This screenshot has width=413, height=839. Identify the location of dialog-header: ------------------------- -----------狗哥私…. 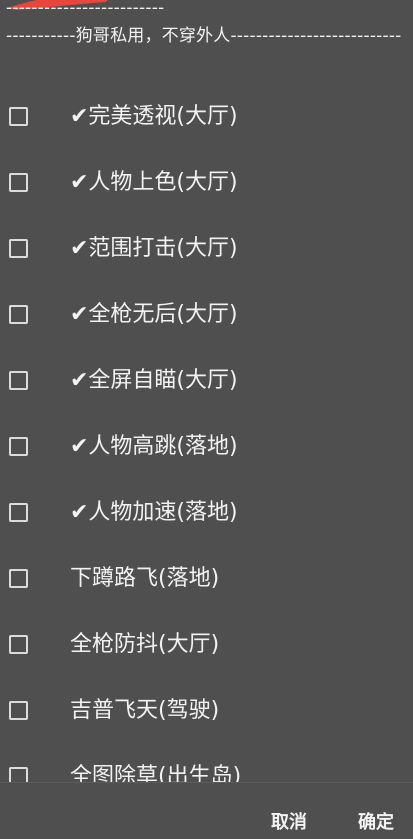
(206, 40).